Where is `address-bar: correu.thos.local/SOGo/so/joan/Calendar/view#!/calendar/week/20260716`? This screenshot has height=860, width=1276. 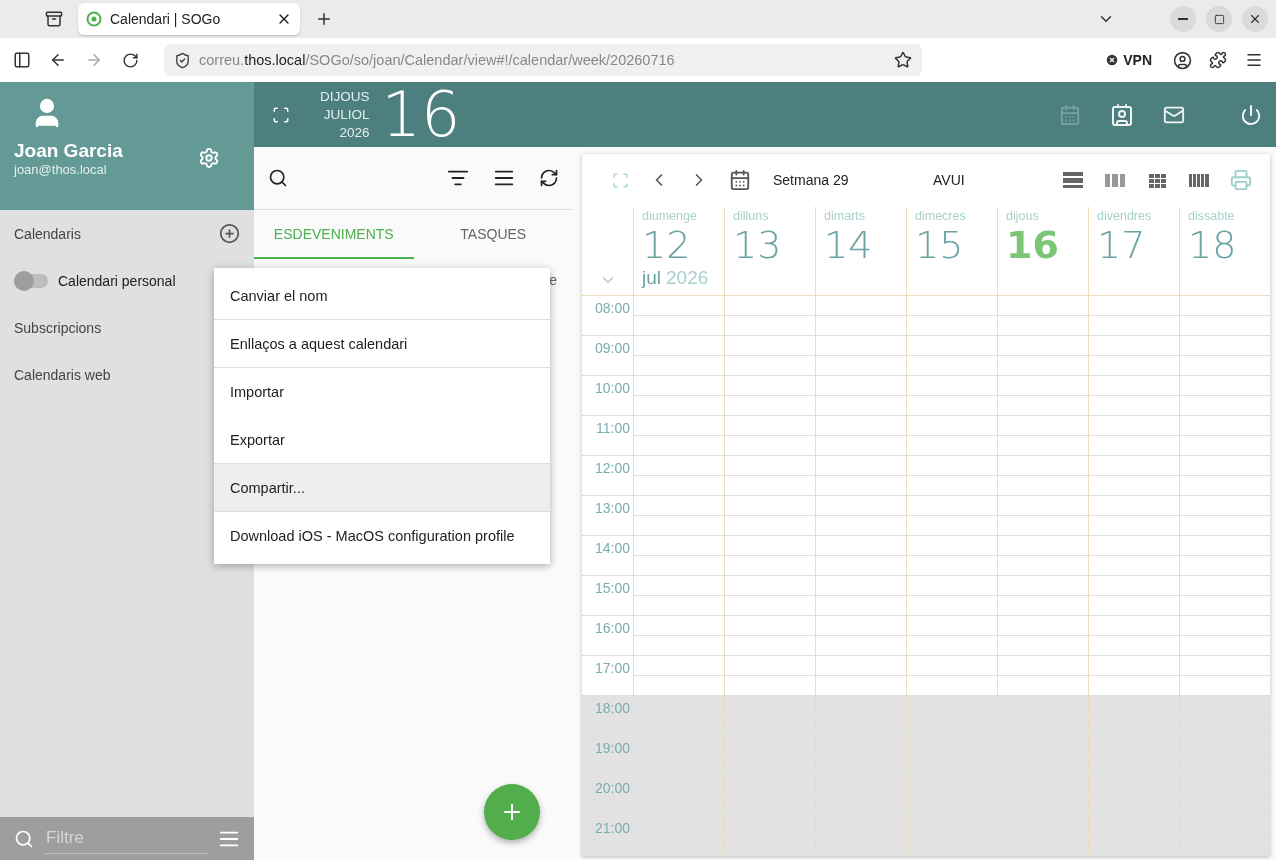 address-bar: correu.thos.local/SOGo/so/joan/Calendar/view#!/calendar/week/20260716 is located at coordinates (543, 60).